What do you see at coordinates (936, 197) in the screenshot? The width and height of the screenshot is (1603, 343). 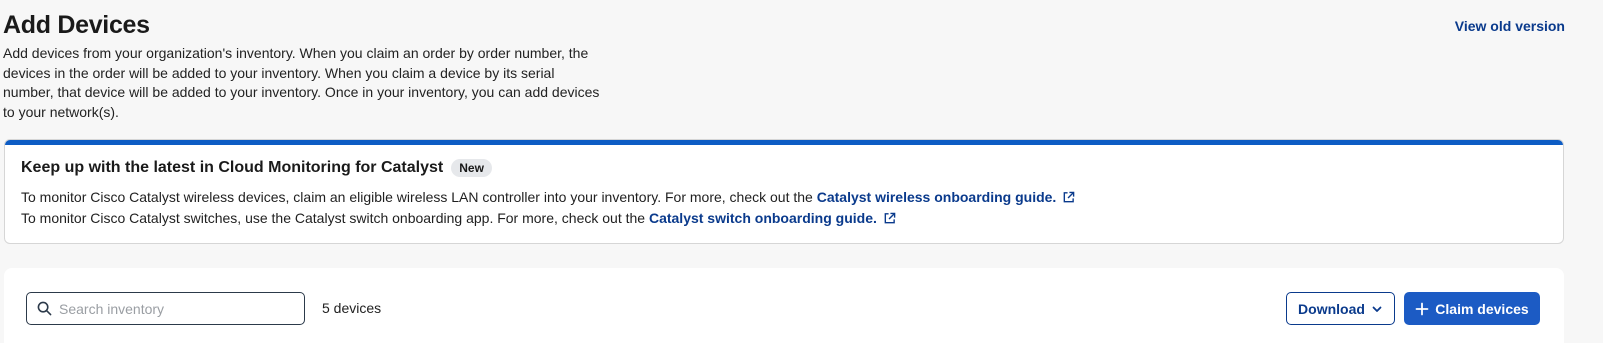 I see `wireless-onboarding-guide-label: Catalyst wireless onboarding guide.` at bounding box center [936, 197].